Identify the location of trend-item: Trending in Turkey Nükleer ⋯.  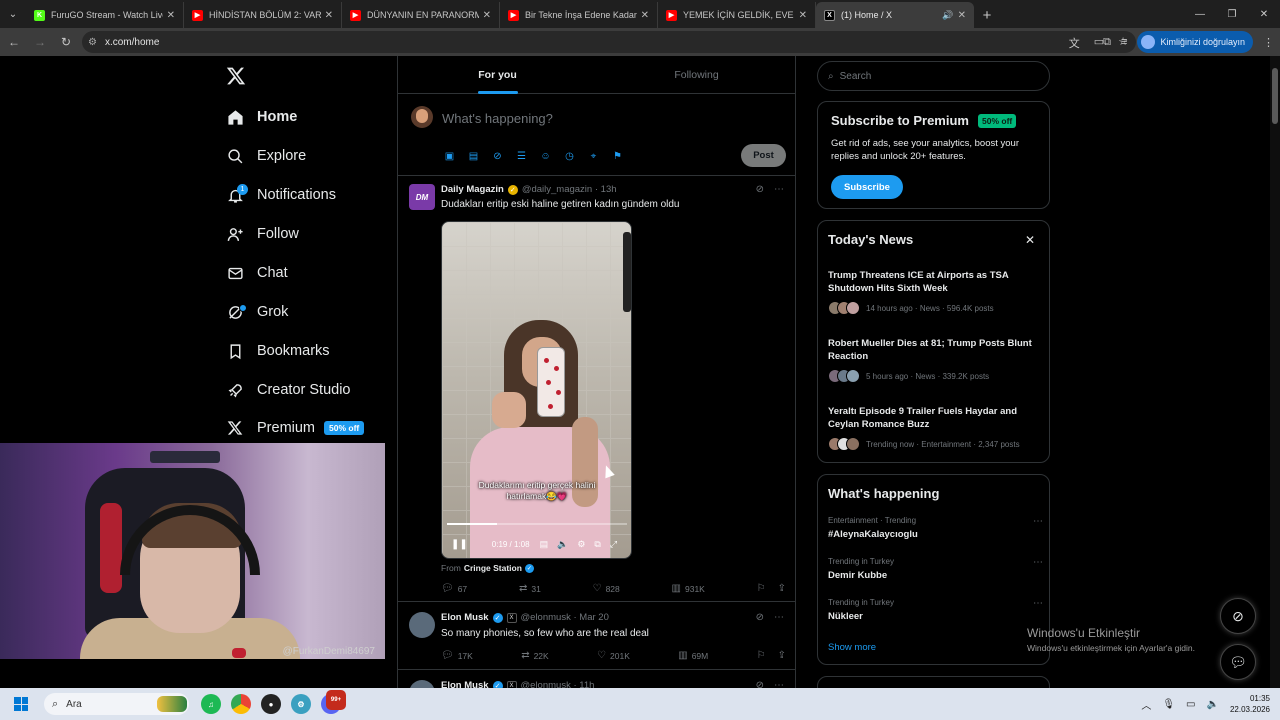
(935, 610).